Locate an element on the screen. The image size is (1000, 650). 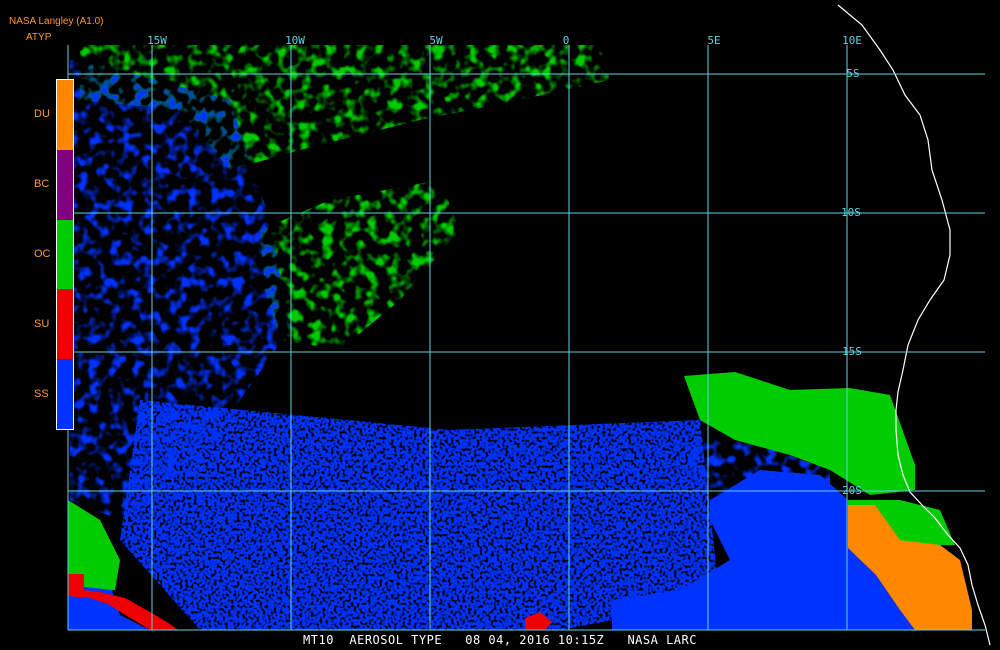
lon-label-5w: 5W is located at coordinates (436, 40).